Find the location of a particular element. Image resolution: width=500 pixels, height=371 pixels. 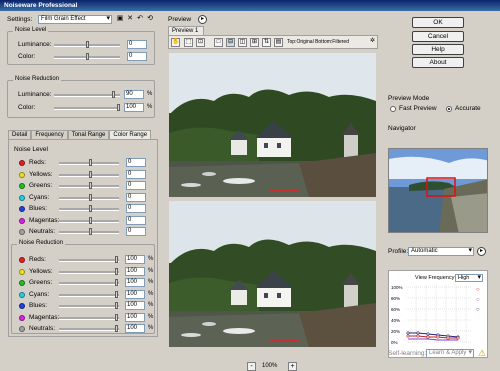

reset-icon: ⟲ is located at coordinates (150, 19).